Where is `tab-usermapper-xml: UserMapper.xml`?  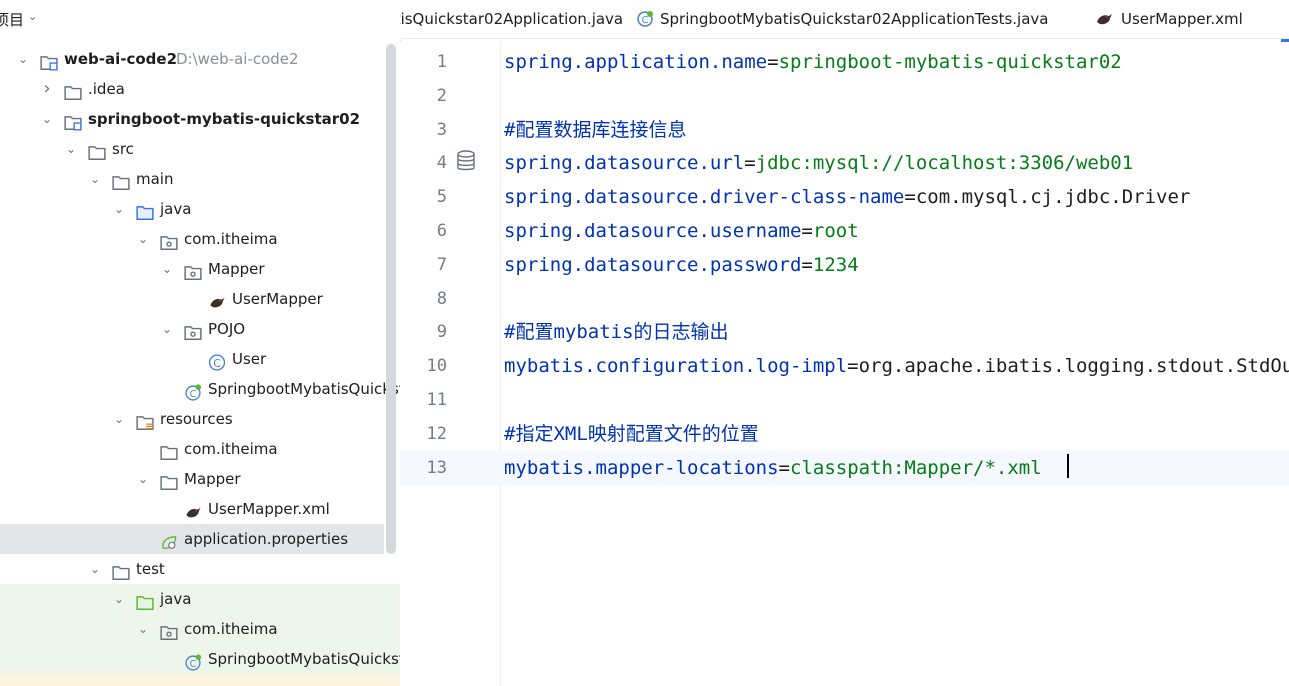
tab-usermapper-xml: UserMapper.xml is located at coordinates (1185, 19).